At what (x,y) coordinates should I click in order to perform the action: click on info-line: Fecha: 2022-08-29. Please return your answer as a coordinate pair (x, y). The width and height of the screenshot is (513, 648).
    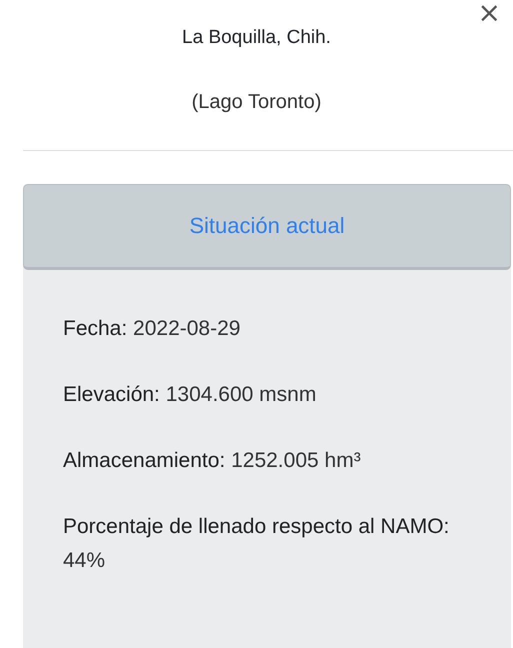
    Looking at the image, I should click on (152, 329).